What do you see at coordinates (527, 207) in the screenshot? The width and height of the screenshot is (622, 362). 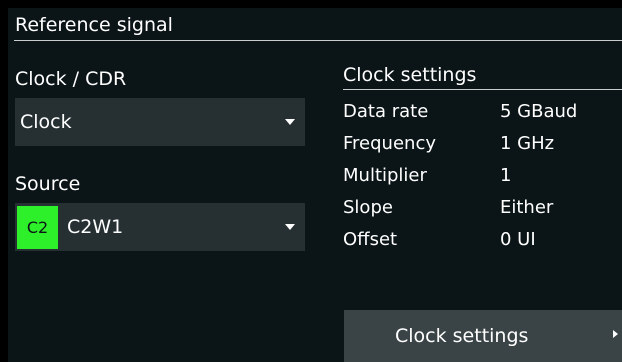 I see `slope-value: Either` at bounding box center [527, 207].